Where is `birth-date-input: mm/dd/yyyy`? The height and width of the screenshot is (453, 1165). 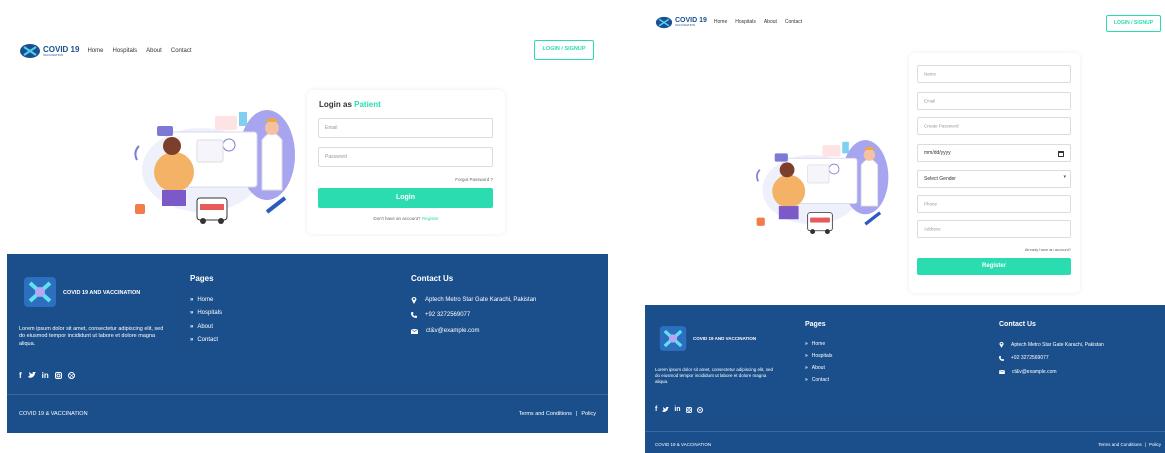
birth-date-input: mm/dd/yyyy is located at coordinates (994, 153).